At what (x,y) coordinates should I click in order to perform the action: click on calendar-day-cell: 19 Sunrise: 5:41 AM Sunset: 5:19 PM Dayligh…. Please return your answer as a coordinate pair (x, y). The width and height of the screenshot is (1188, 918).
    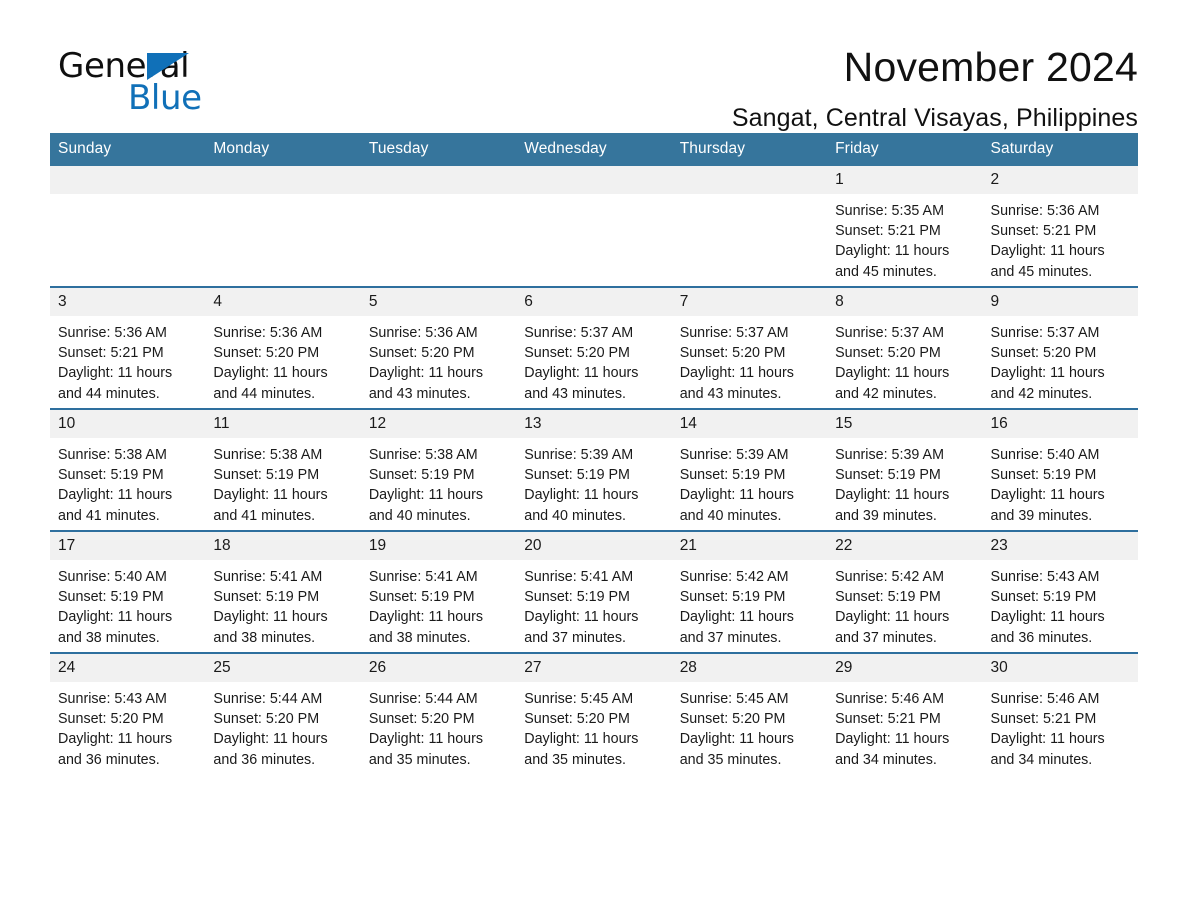
    Looking at the image, I should click on (438, 591).